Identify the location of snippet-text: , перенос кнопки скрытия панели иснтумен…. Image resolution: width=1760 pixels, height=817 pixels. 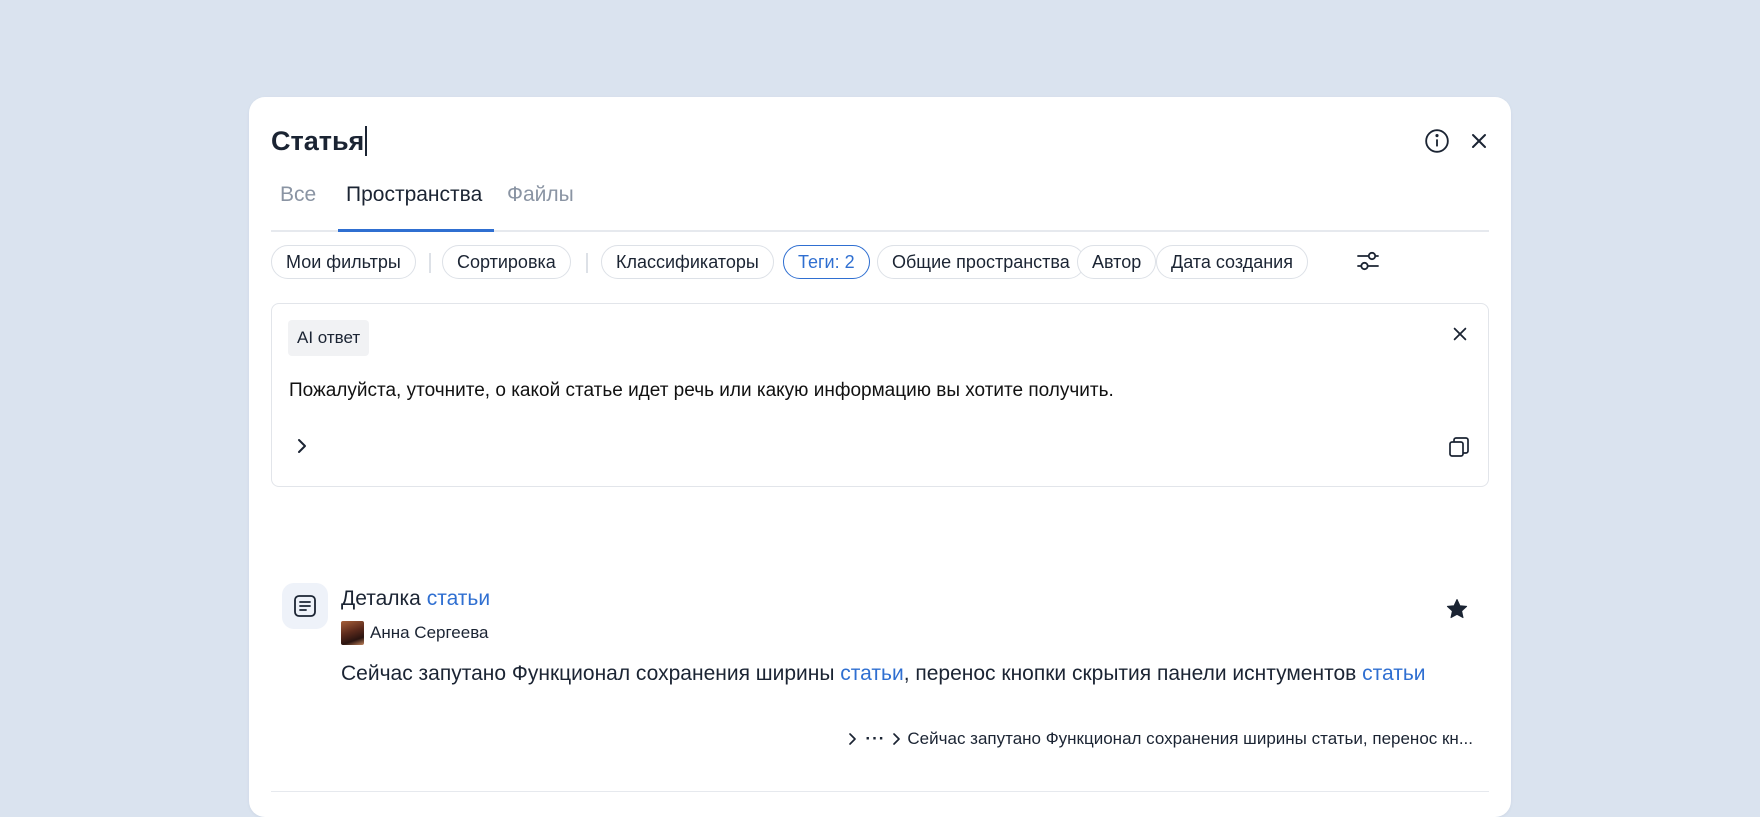
(1133, 673).